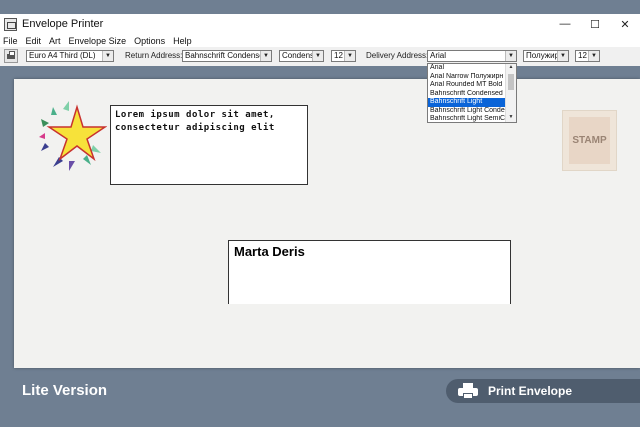 The height and width of the screenshot is (427, 640). I want to click on menu-file: File, so click(11, 41).